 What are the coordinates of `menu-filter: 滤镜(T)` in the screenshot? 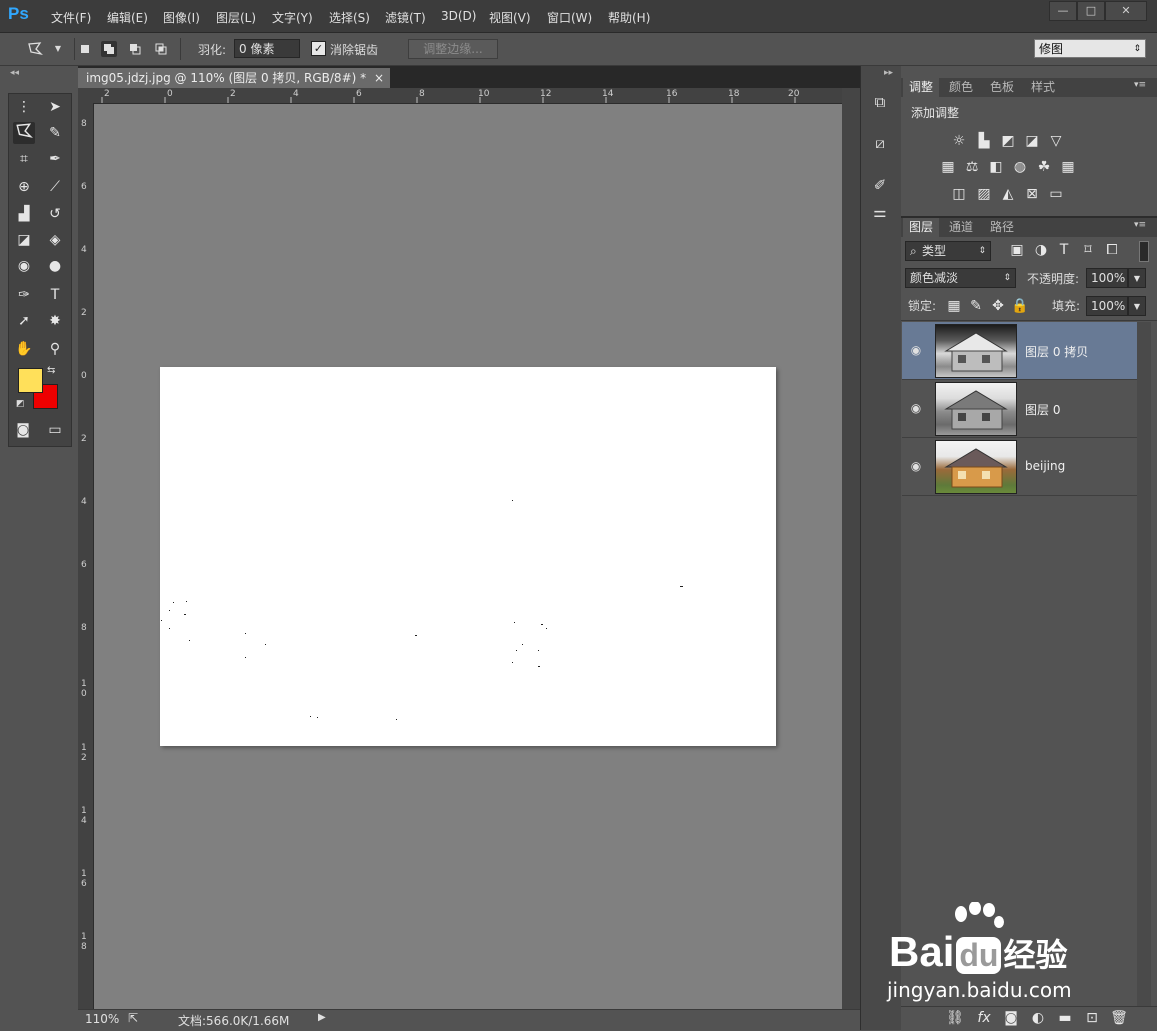 It's located at (405, 17).